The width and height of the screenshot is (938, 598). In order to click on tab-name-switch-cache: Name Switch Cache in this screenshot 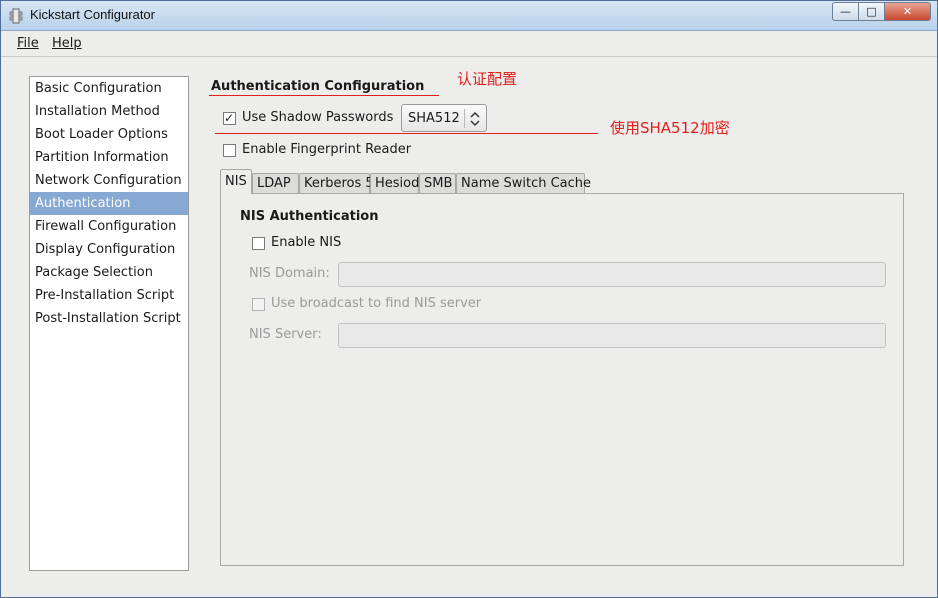, I will do `click(523, 183)`.